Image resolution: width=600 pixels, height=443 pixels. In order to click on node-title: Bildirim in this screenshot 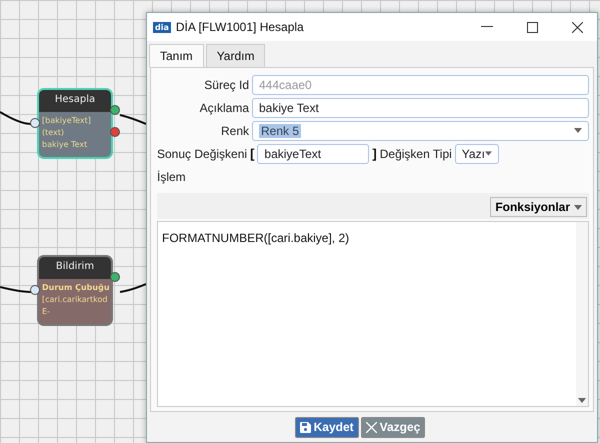, I will do `click(75, 268)`.